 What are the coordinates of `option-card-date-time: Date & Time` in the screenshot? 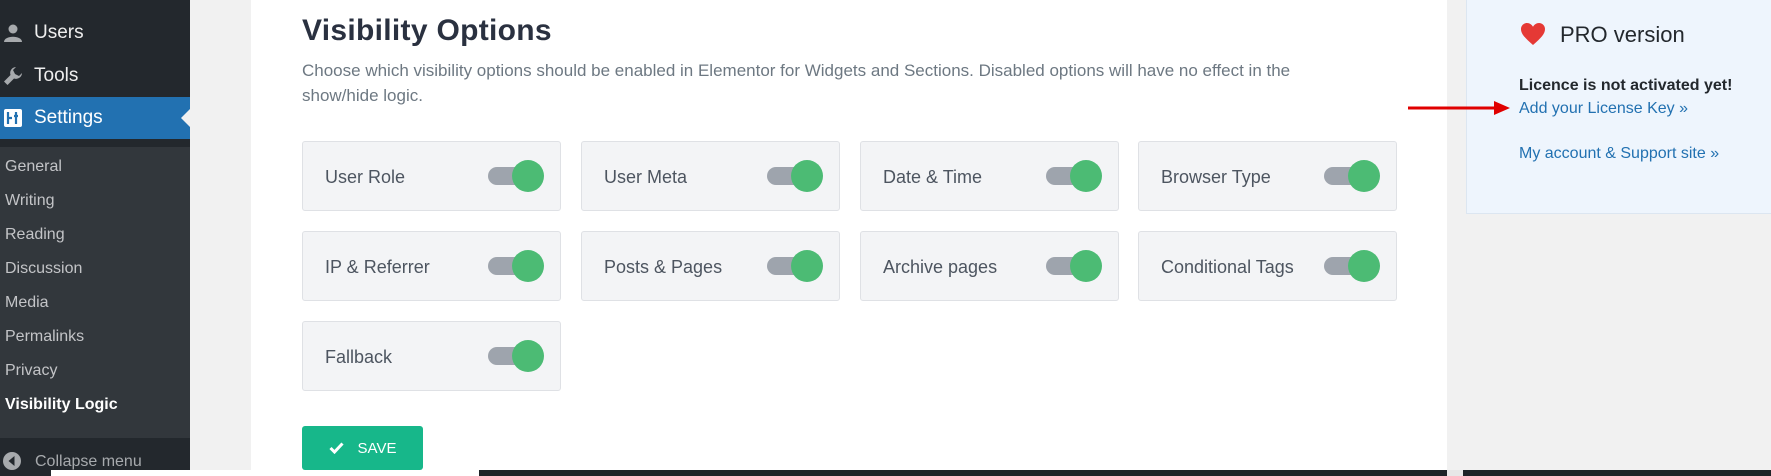 It's located at (989, 176).